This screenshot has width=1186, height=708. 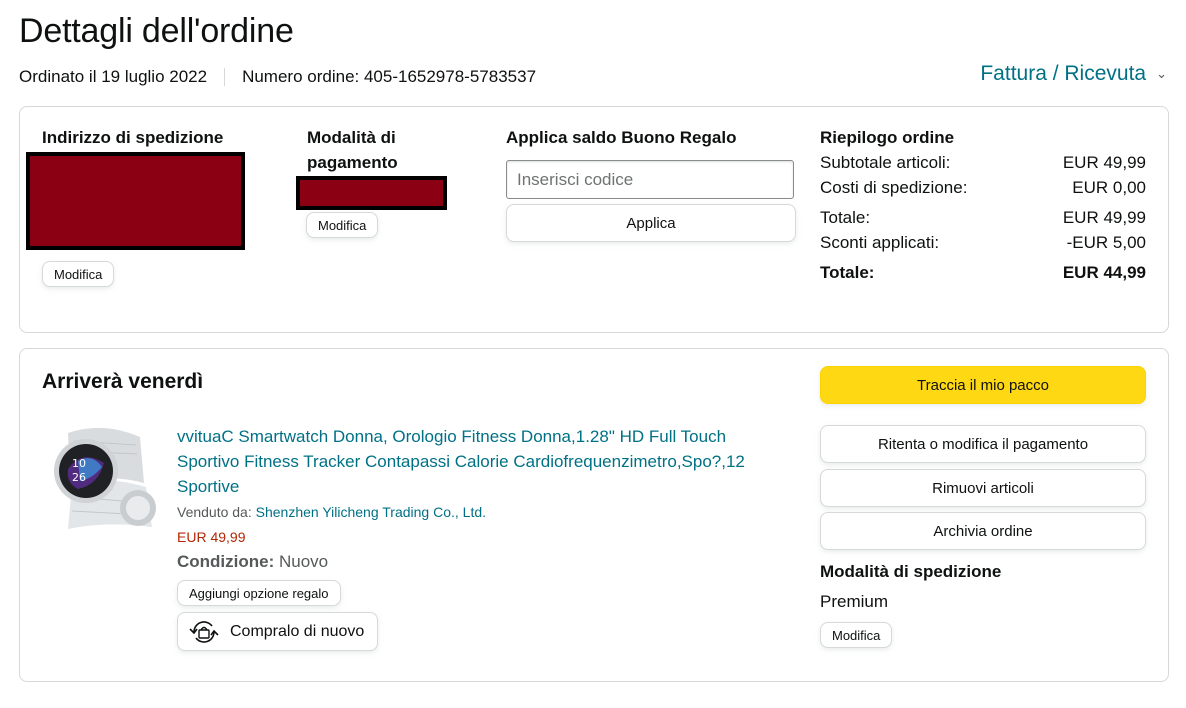 What do you see at coordinates (211, 537) in the screenshot?
I see `product-price: EUR 49,99` at bounding box center [211, 537].